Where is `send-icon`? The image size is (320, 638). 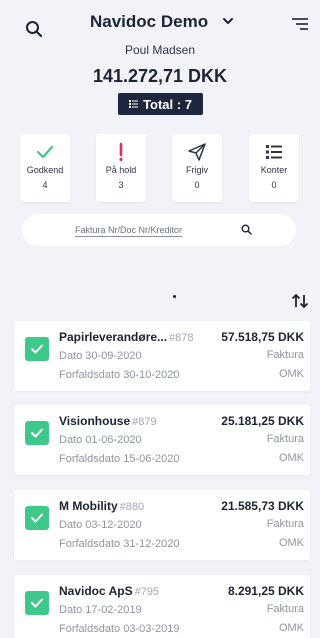
send-icon is located at coordinates (197, 152).